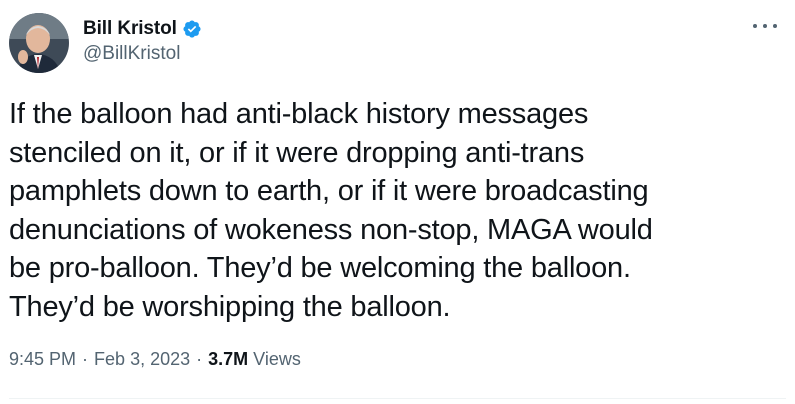 Image resolution: width=795 pixels, height=404 pixels. I want to click on tweet-meta: 9:45 PM · Feb 3, 2023 · 3.7M Views, so click(155, 359).